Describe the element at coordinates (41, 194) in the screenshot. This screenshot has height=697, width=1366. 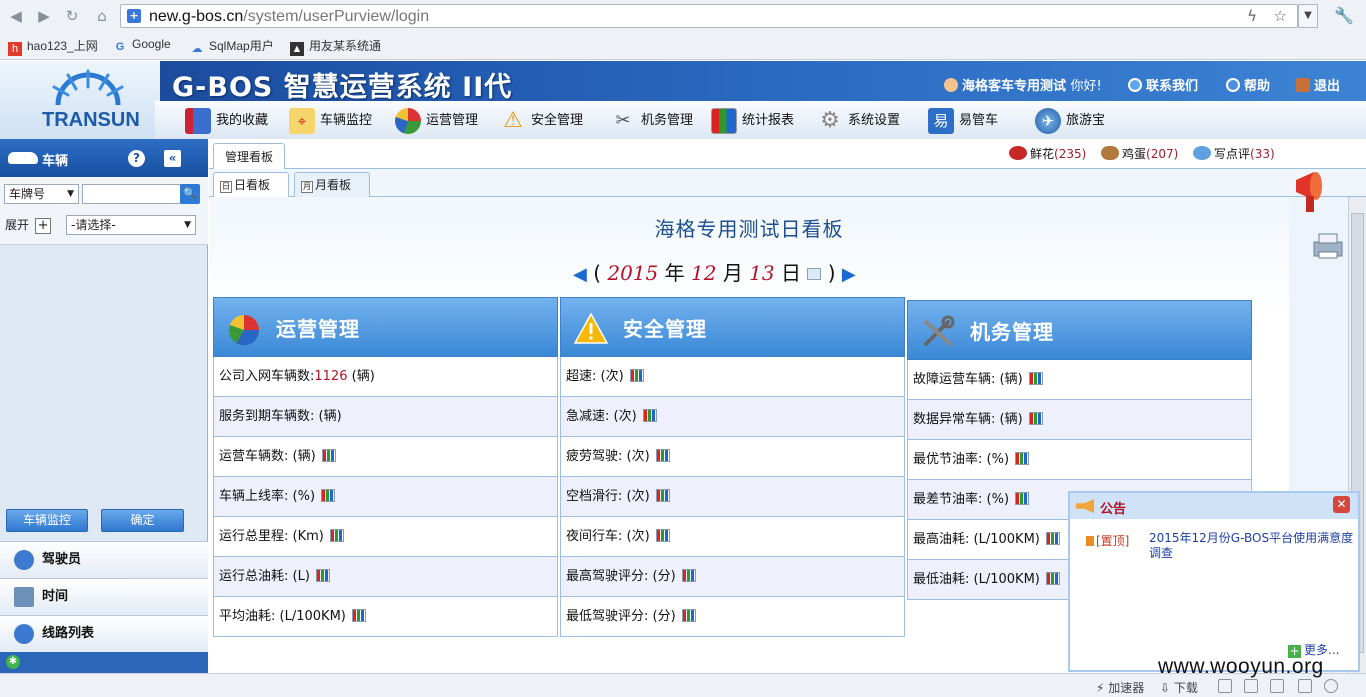
I see `search-type-select: 车牌号 ▼` at that location.